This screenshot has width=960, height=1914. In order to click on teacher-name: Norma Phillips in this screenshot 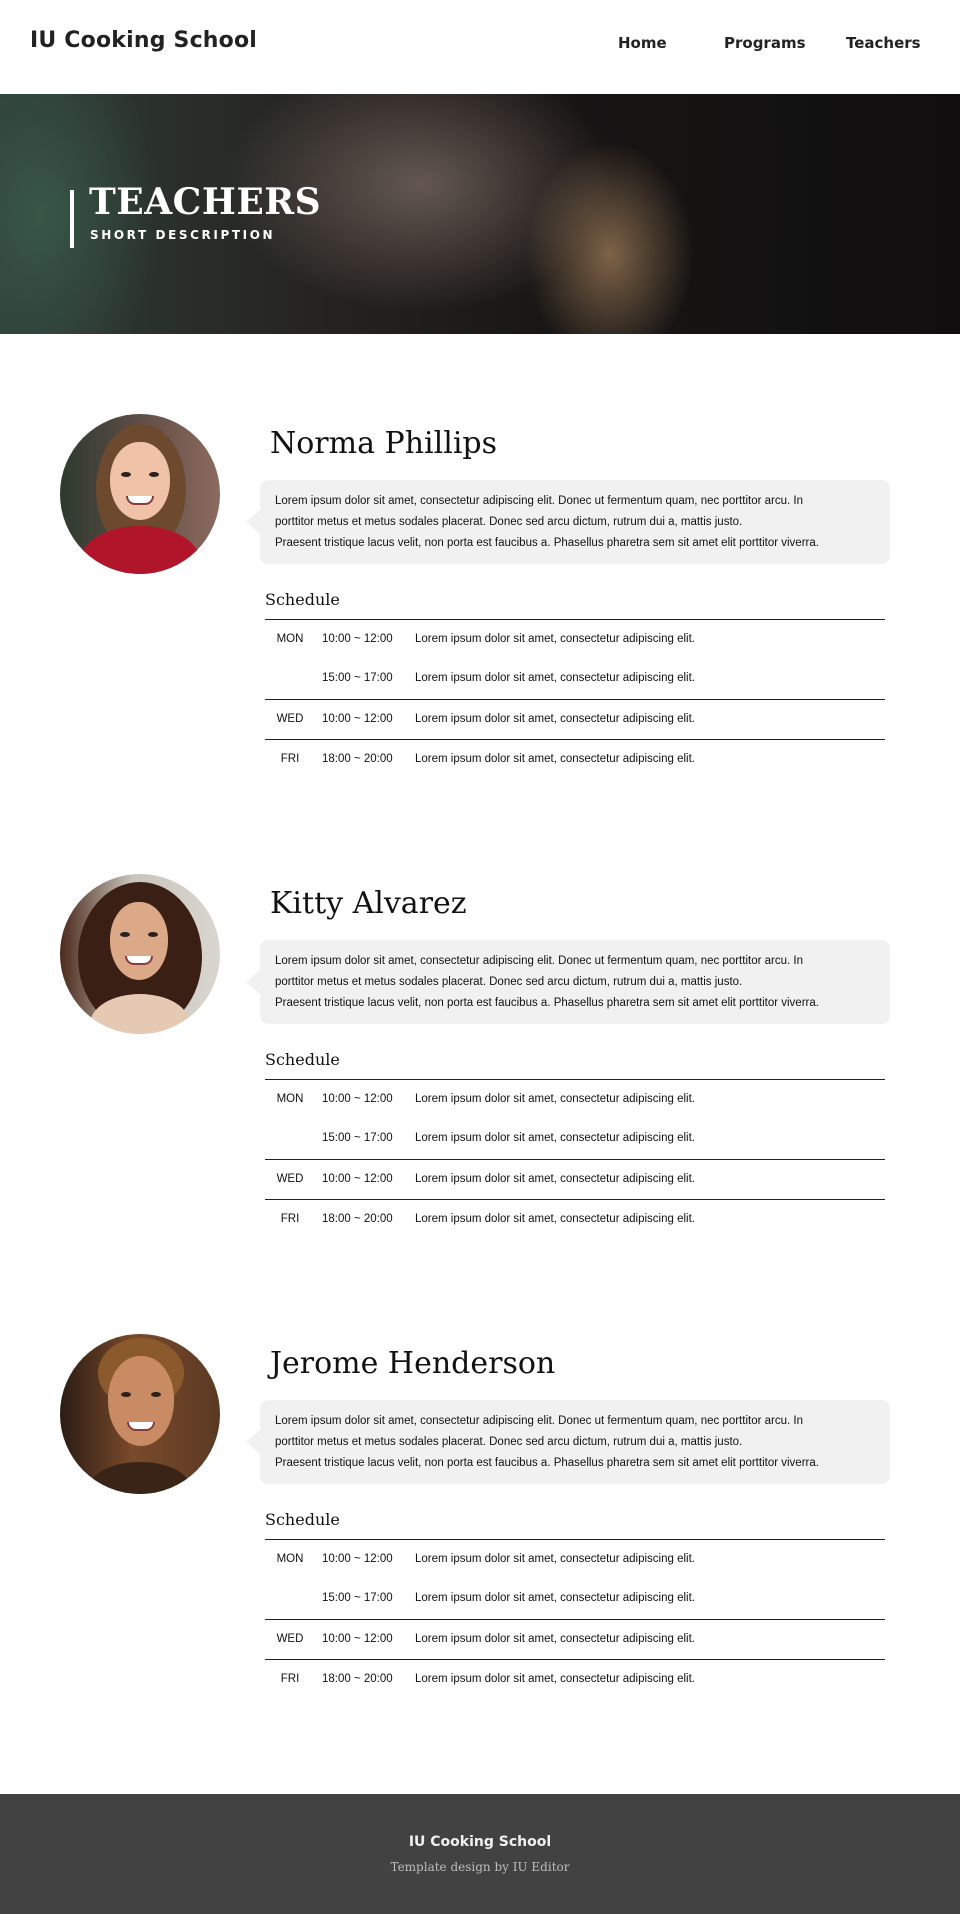, I will do `click(384, 443)`.